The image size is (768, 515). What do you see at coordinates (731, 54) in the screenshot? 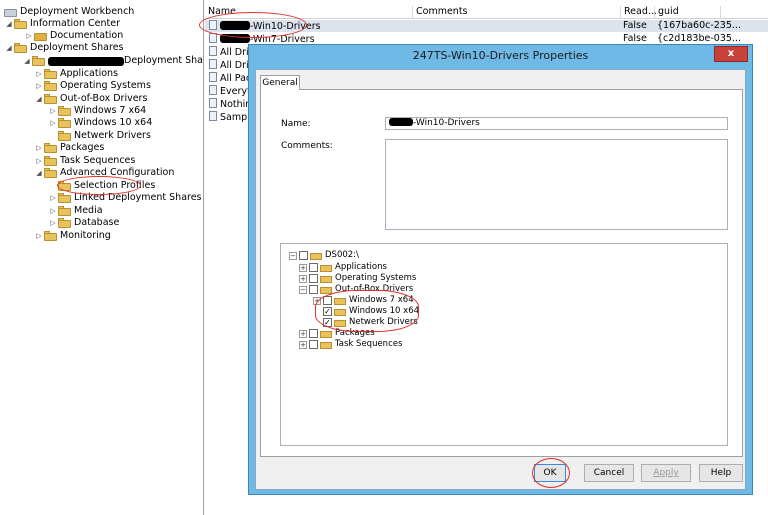
I see `close-button: x` at bounding box center [731, 54].